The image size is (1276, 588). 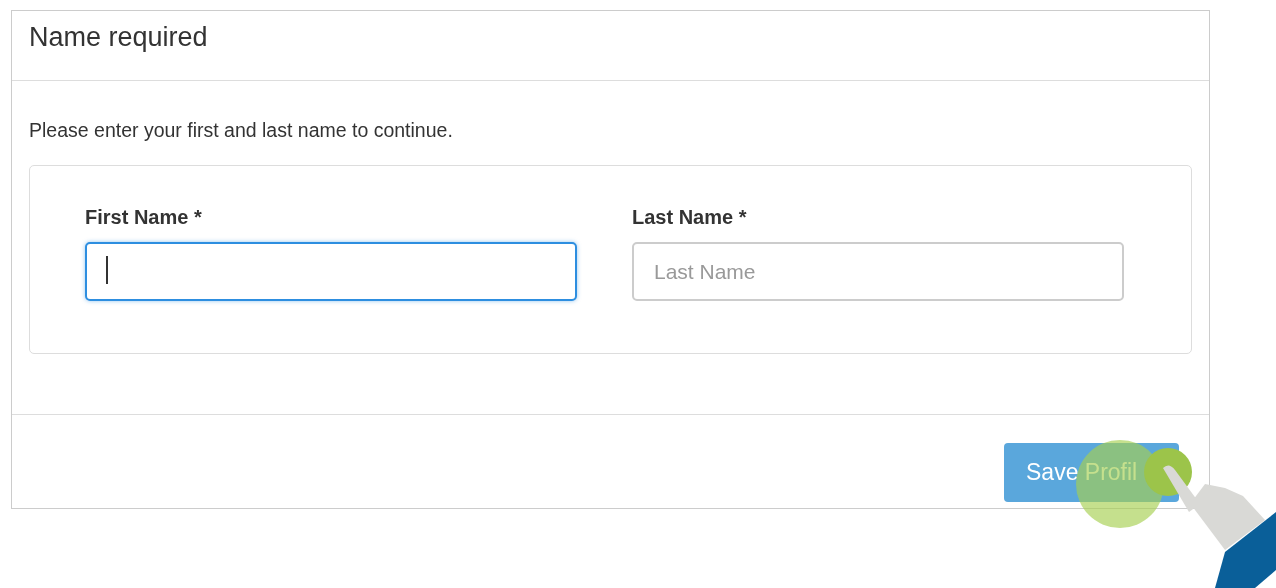 What do you see at coordinates (331, 272) in the screenshot?
I see `input-field` at bounding box center [331, 272].